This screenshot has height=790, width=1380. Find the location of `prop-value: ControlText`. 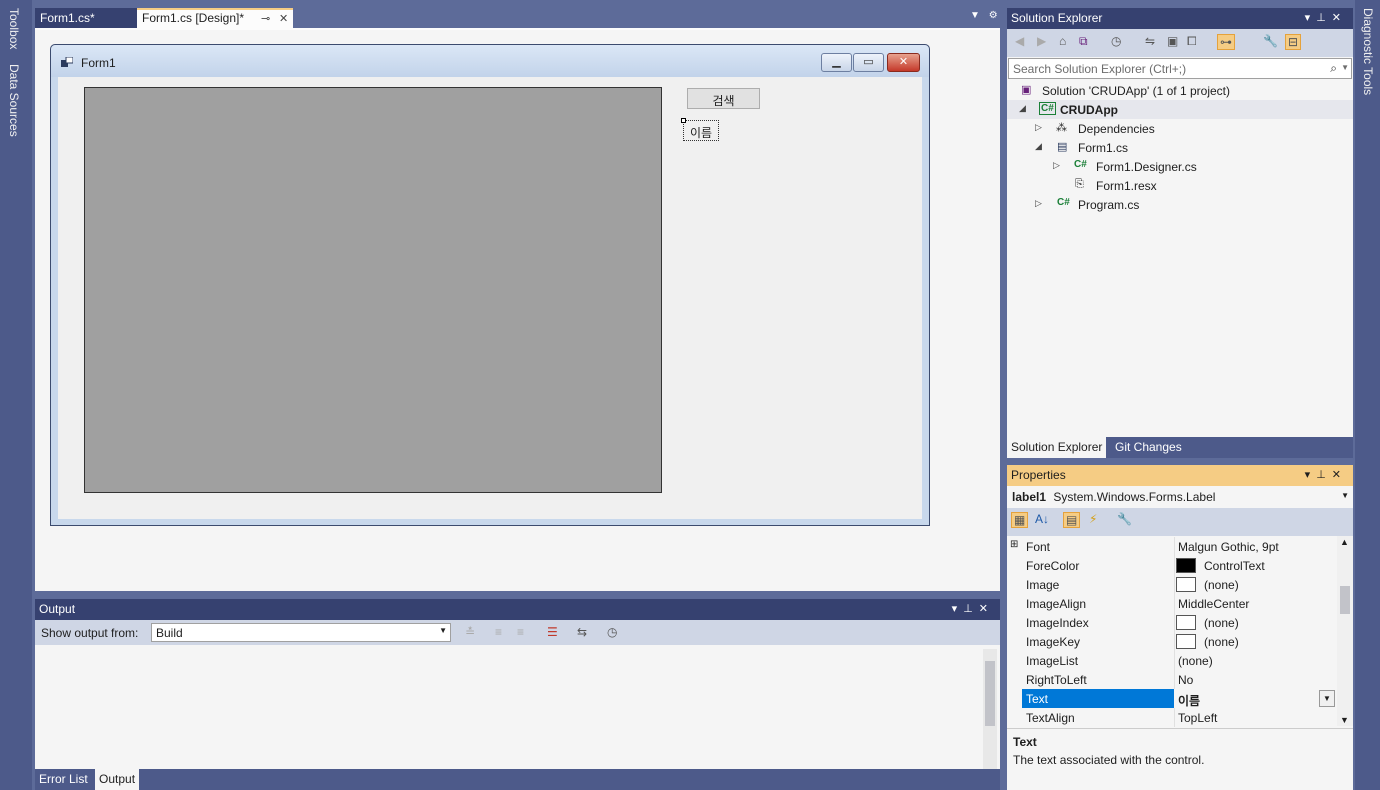

prop-value: ControlText is located at coordinates (1234, 566).